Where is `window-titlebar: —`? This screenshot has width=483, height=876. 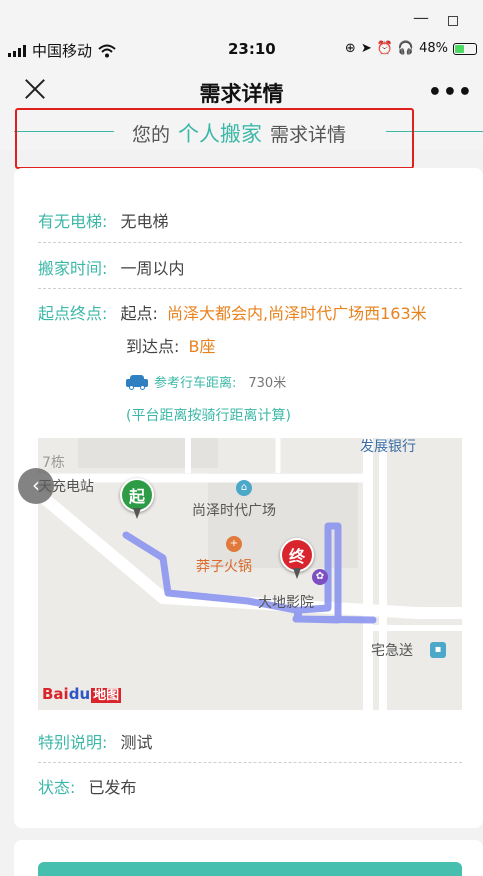 window-titlebar: — is located at coordinates (241, 18).